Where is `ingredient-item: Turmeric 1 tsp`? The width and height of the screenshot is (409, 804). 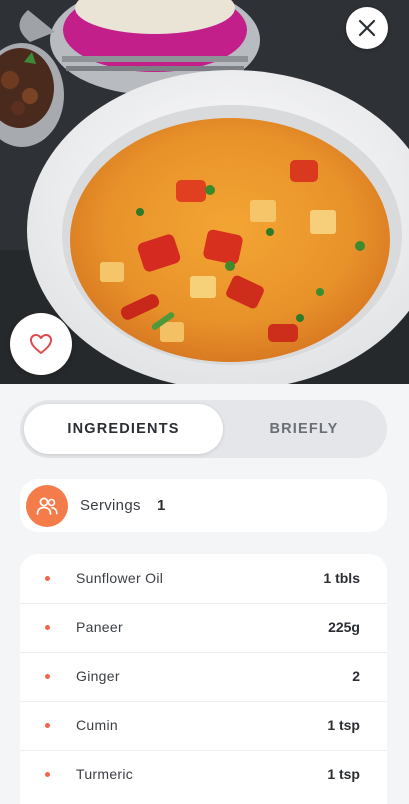
ingredient-item: Turmeric 1 tsp is located at coordinates (203, 774).